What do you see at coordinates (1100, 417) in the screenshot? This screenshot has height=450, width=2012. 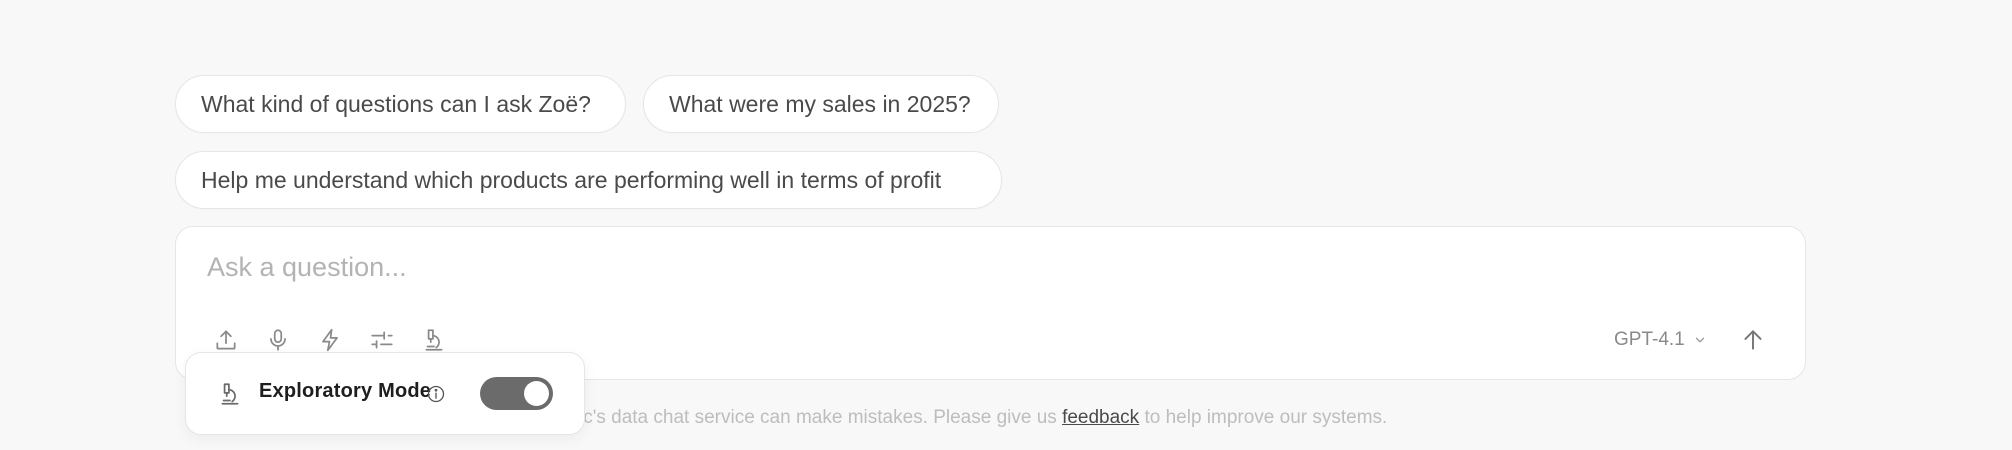 I see `feedback-link: feedback` at bounding box center [1100, 417].